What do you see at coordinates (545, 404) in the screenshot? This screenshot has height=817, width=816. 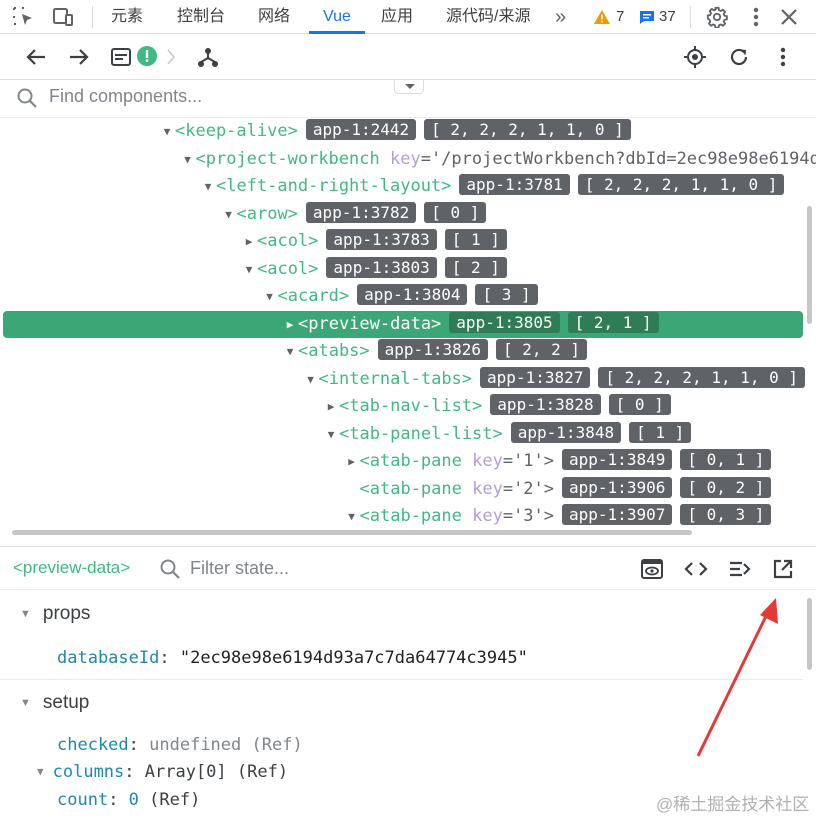 I see `component-uid-badge: app-1:3828` at bounding box center [545, 404].